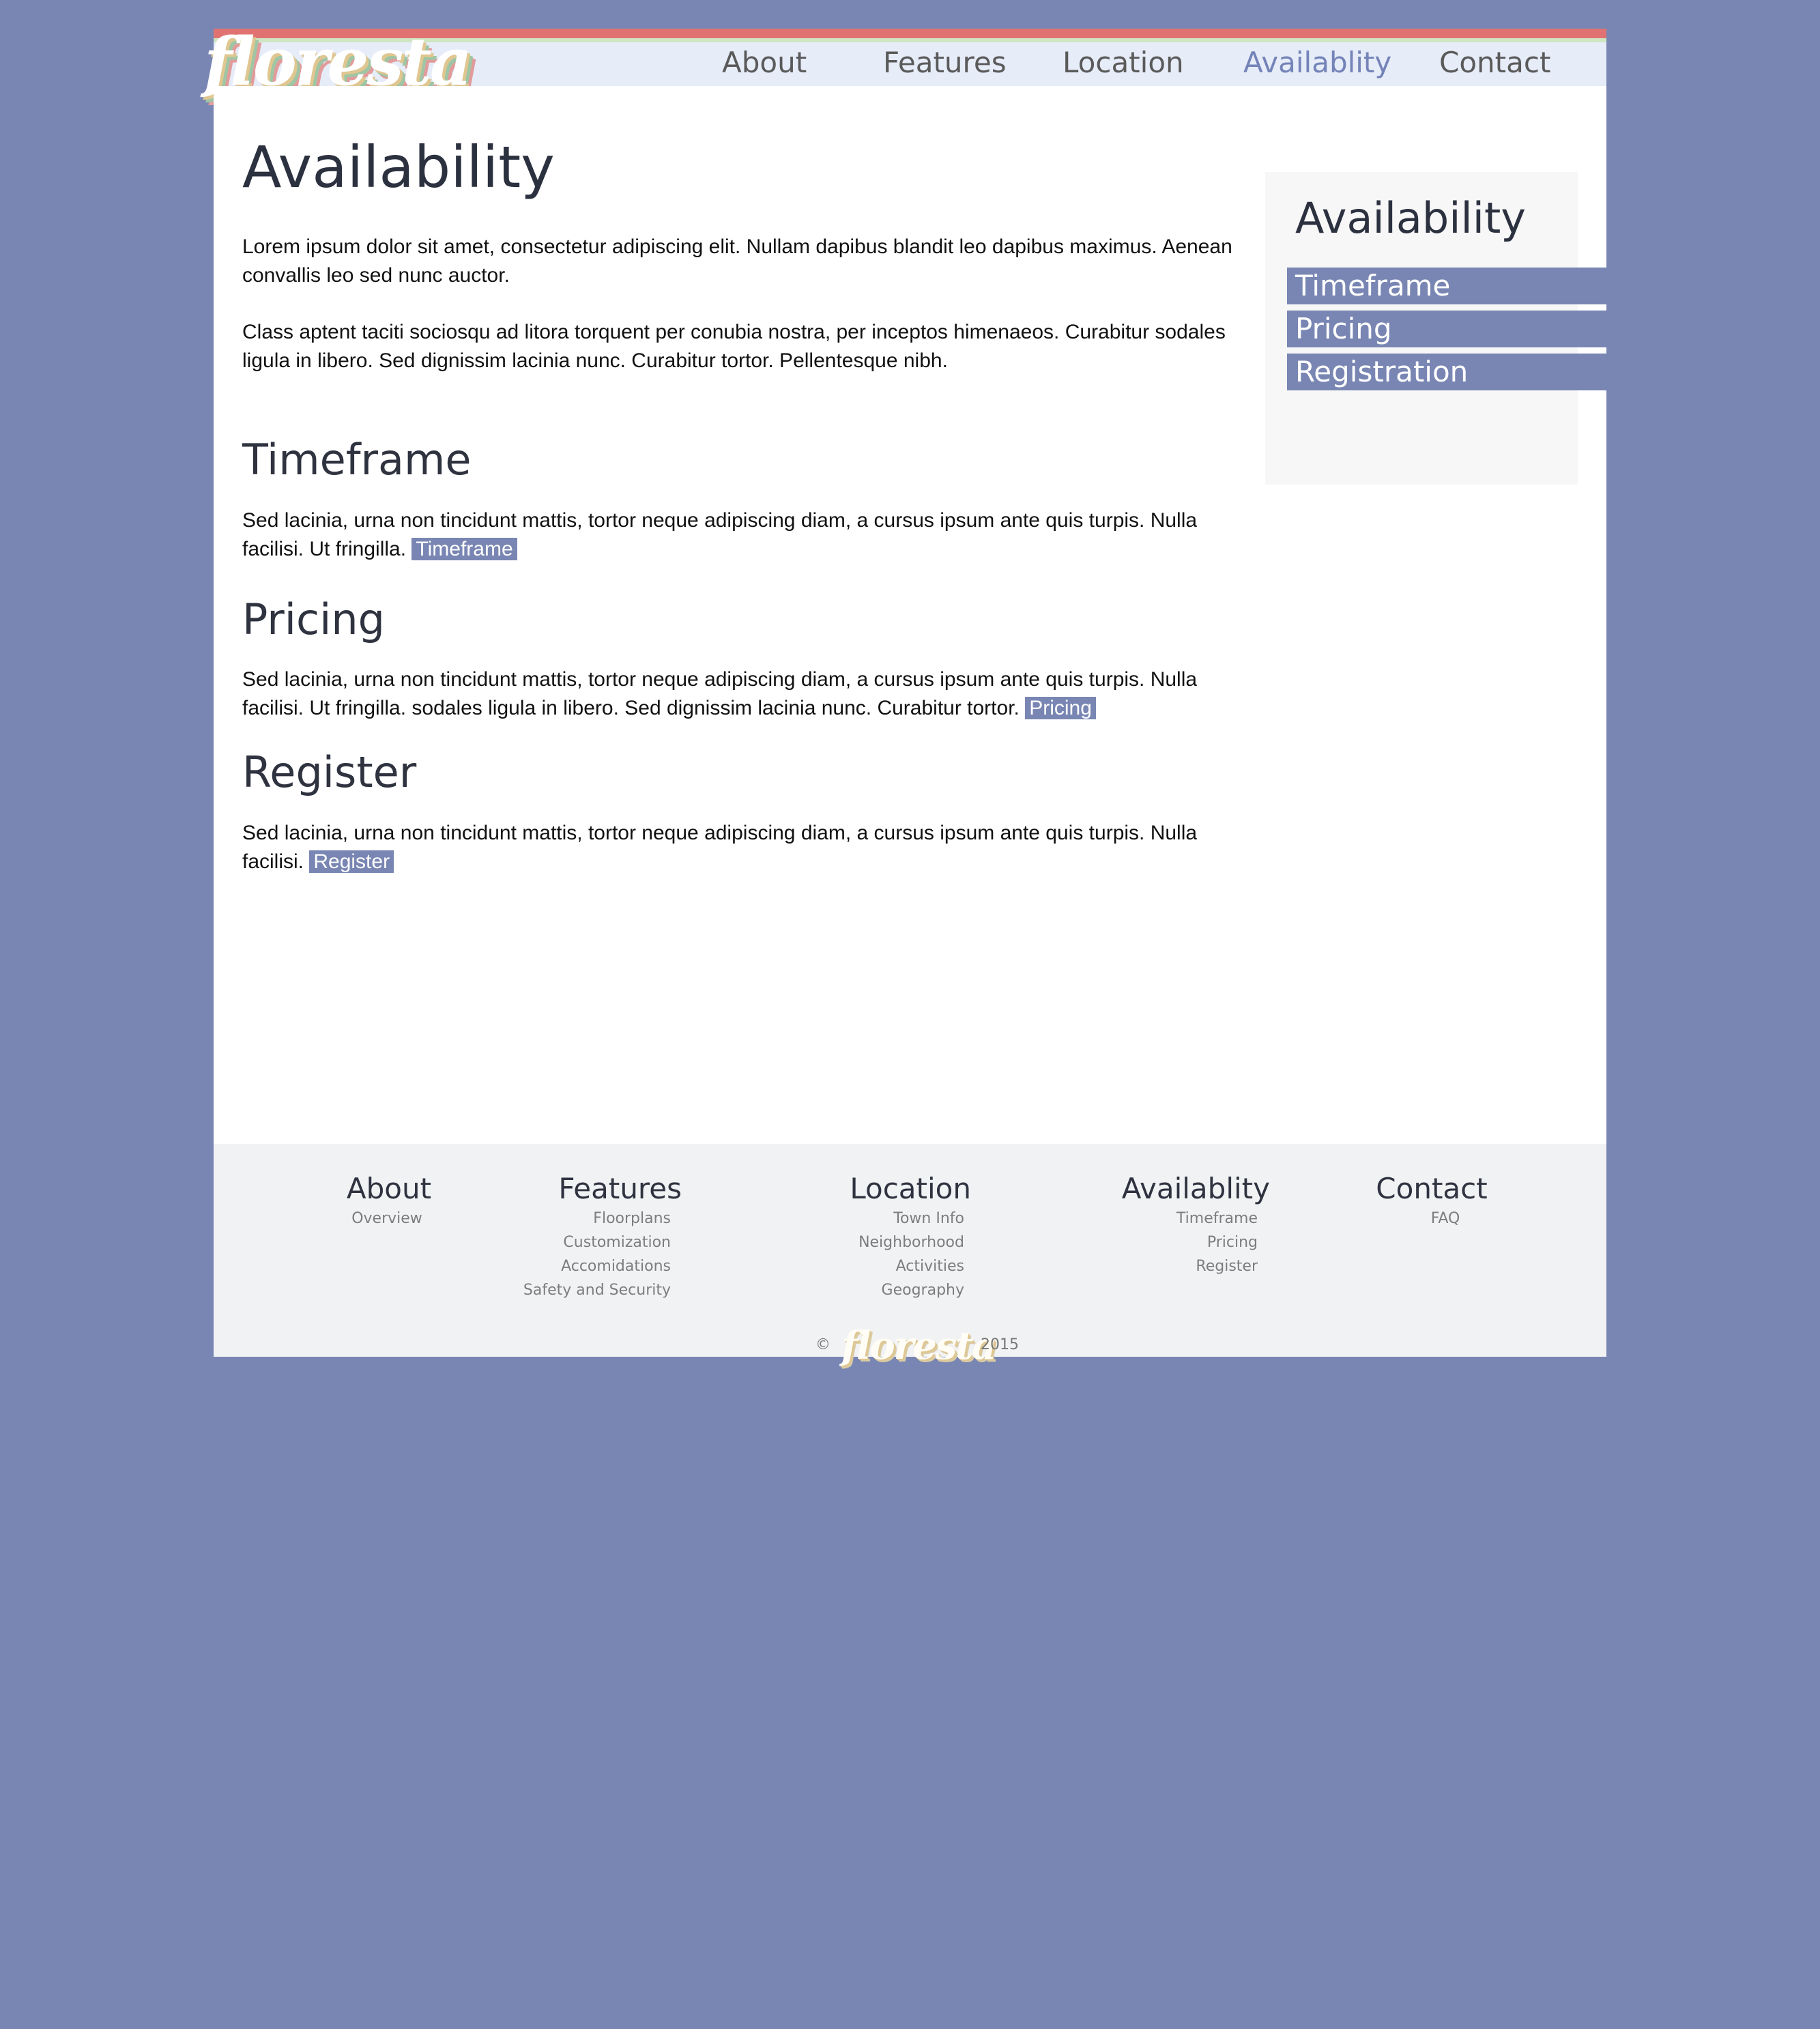  What do you see at coordinates (885, 1189) in the screenshot?
I see `footer-heading-location: Location` at bounding box center [885, 1189].